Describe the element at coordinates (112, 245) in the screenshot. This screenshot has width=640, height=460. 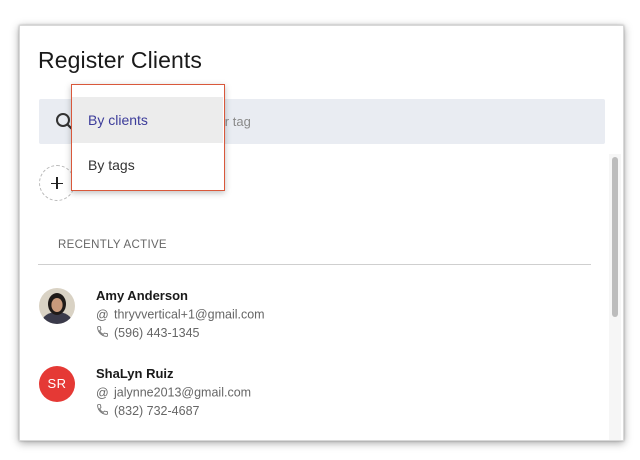
I see `recently-active-heading: RECENTLY ACTIVE` at that location.